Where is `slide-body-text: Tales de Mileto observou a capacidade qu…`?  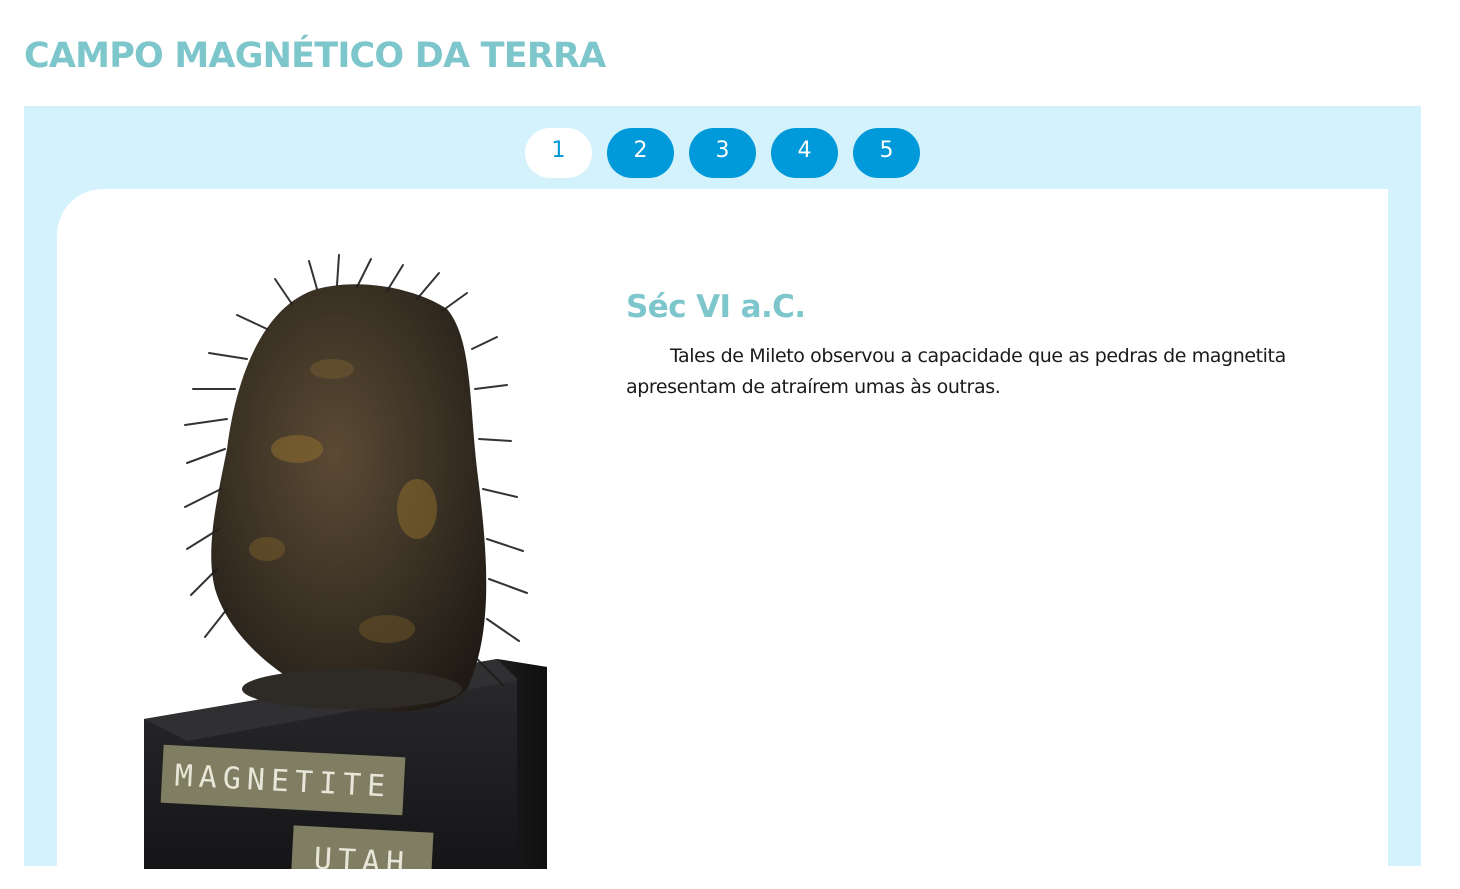
slide-body-text: Tales de Mileto observou a capacidade qu… is located at coordinates (956, 371).